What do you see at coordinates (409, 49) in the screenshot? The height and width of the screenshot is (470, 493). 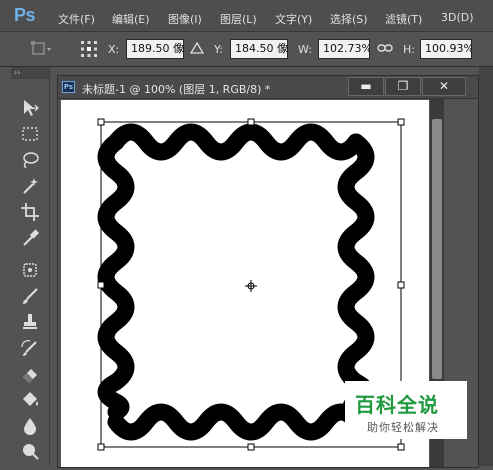 I see `h-label: H:` at bounding box center [409, 49].